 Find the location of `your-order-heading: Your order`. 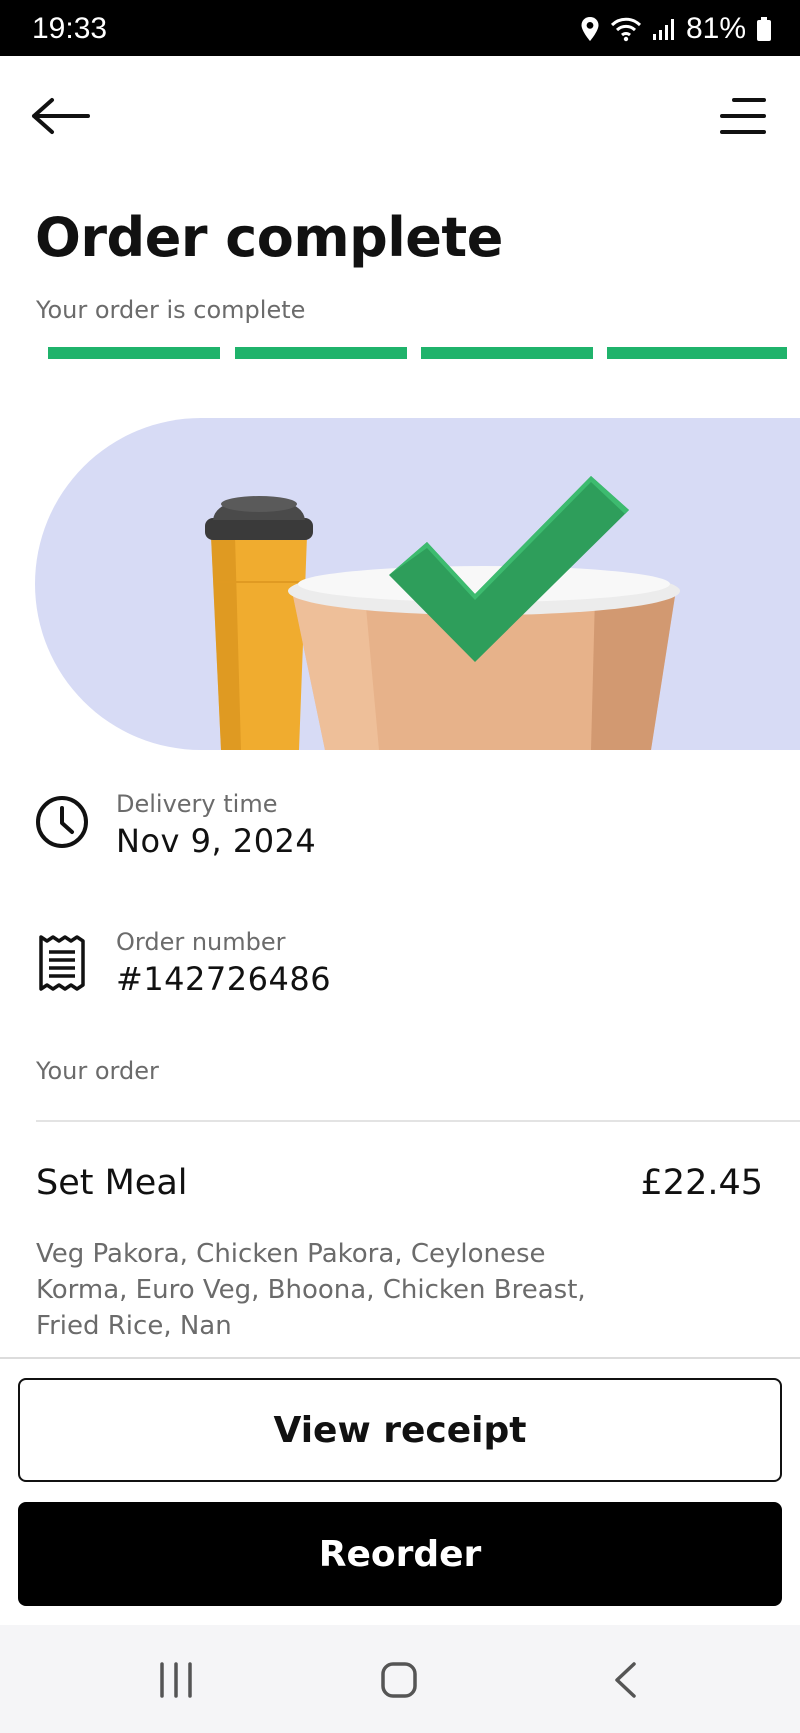

your-order-heading: Your order is located at coordinates (97, 1071).